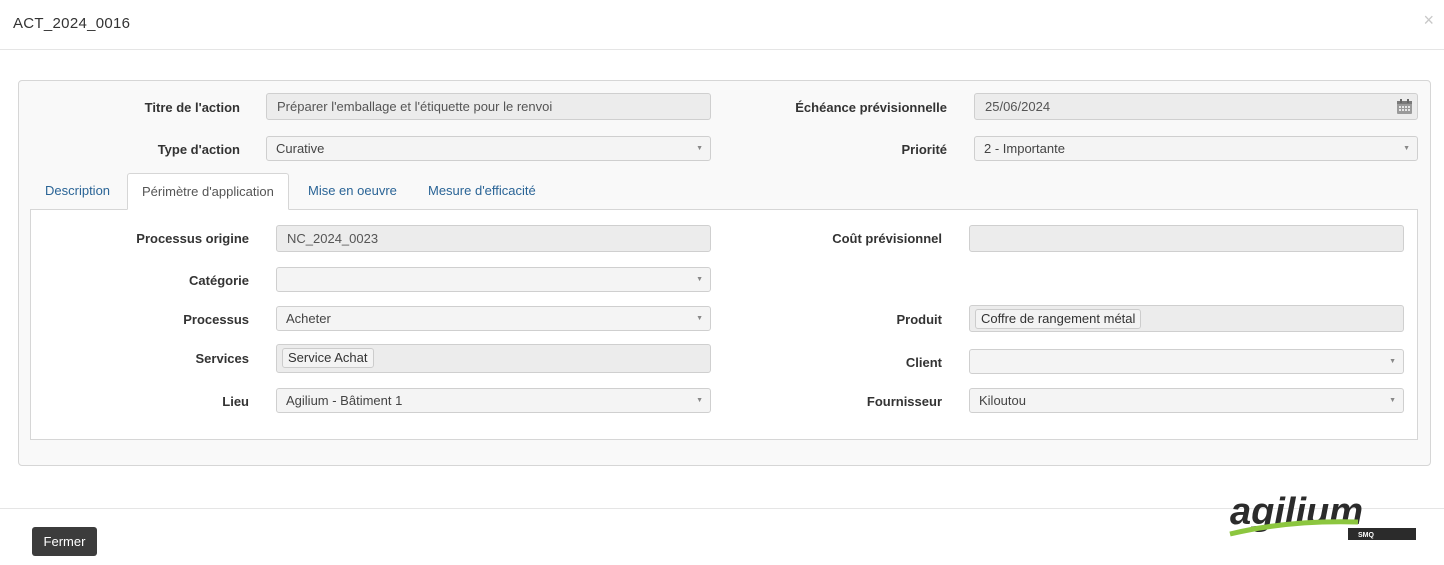 The width and height of the screenshot is (1444, 565). I want to click on type-label: Type d'action, so click(198, 149).